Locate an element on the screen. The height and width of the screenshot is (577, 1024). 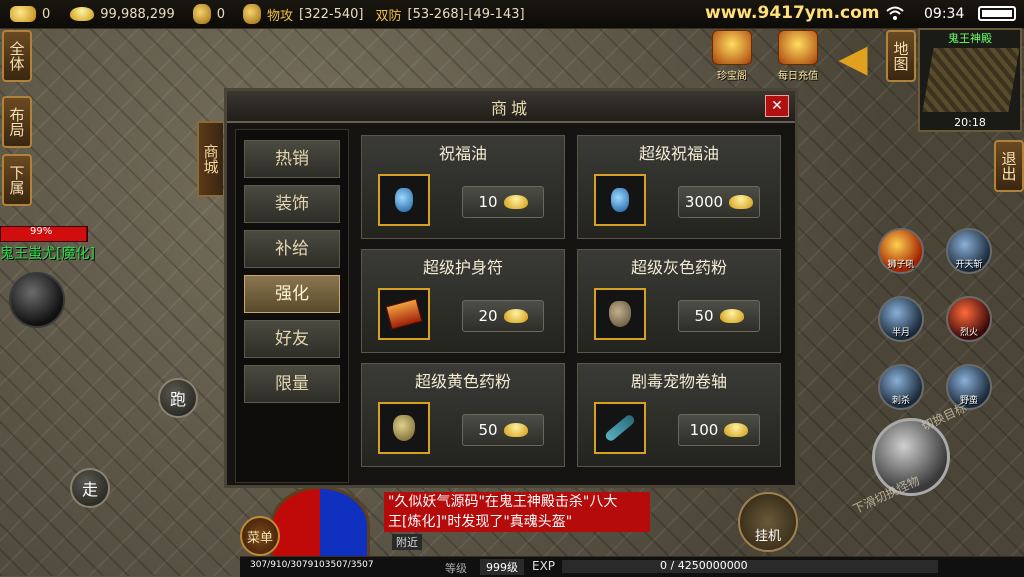
treasure-label: 珍宝阁 is located at coordinates (732, 76).